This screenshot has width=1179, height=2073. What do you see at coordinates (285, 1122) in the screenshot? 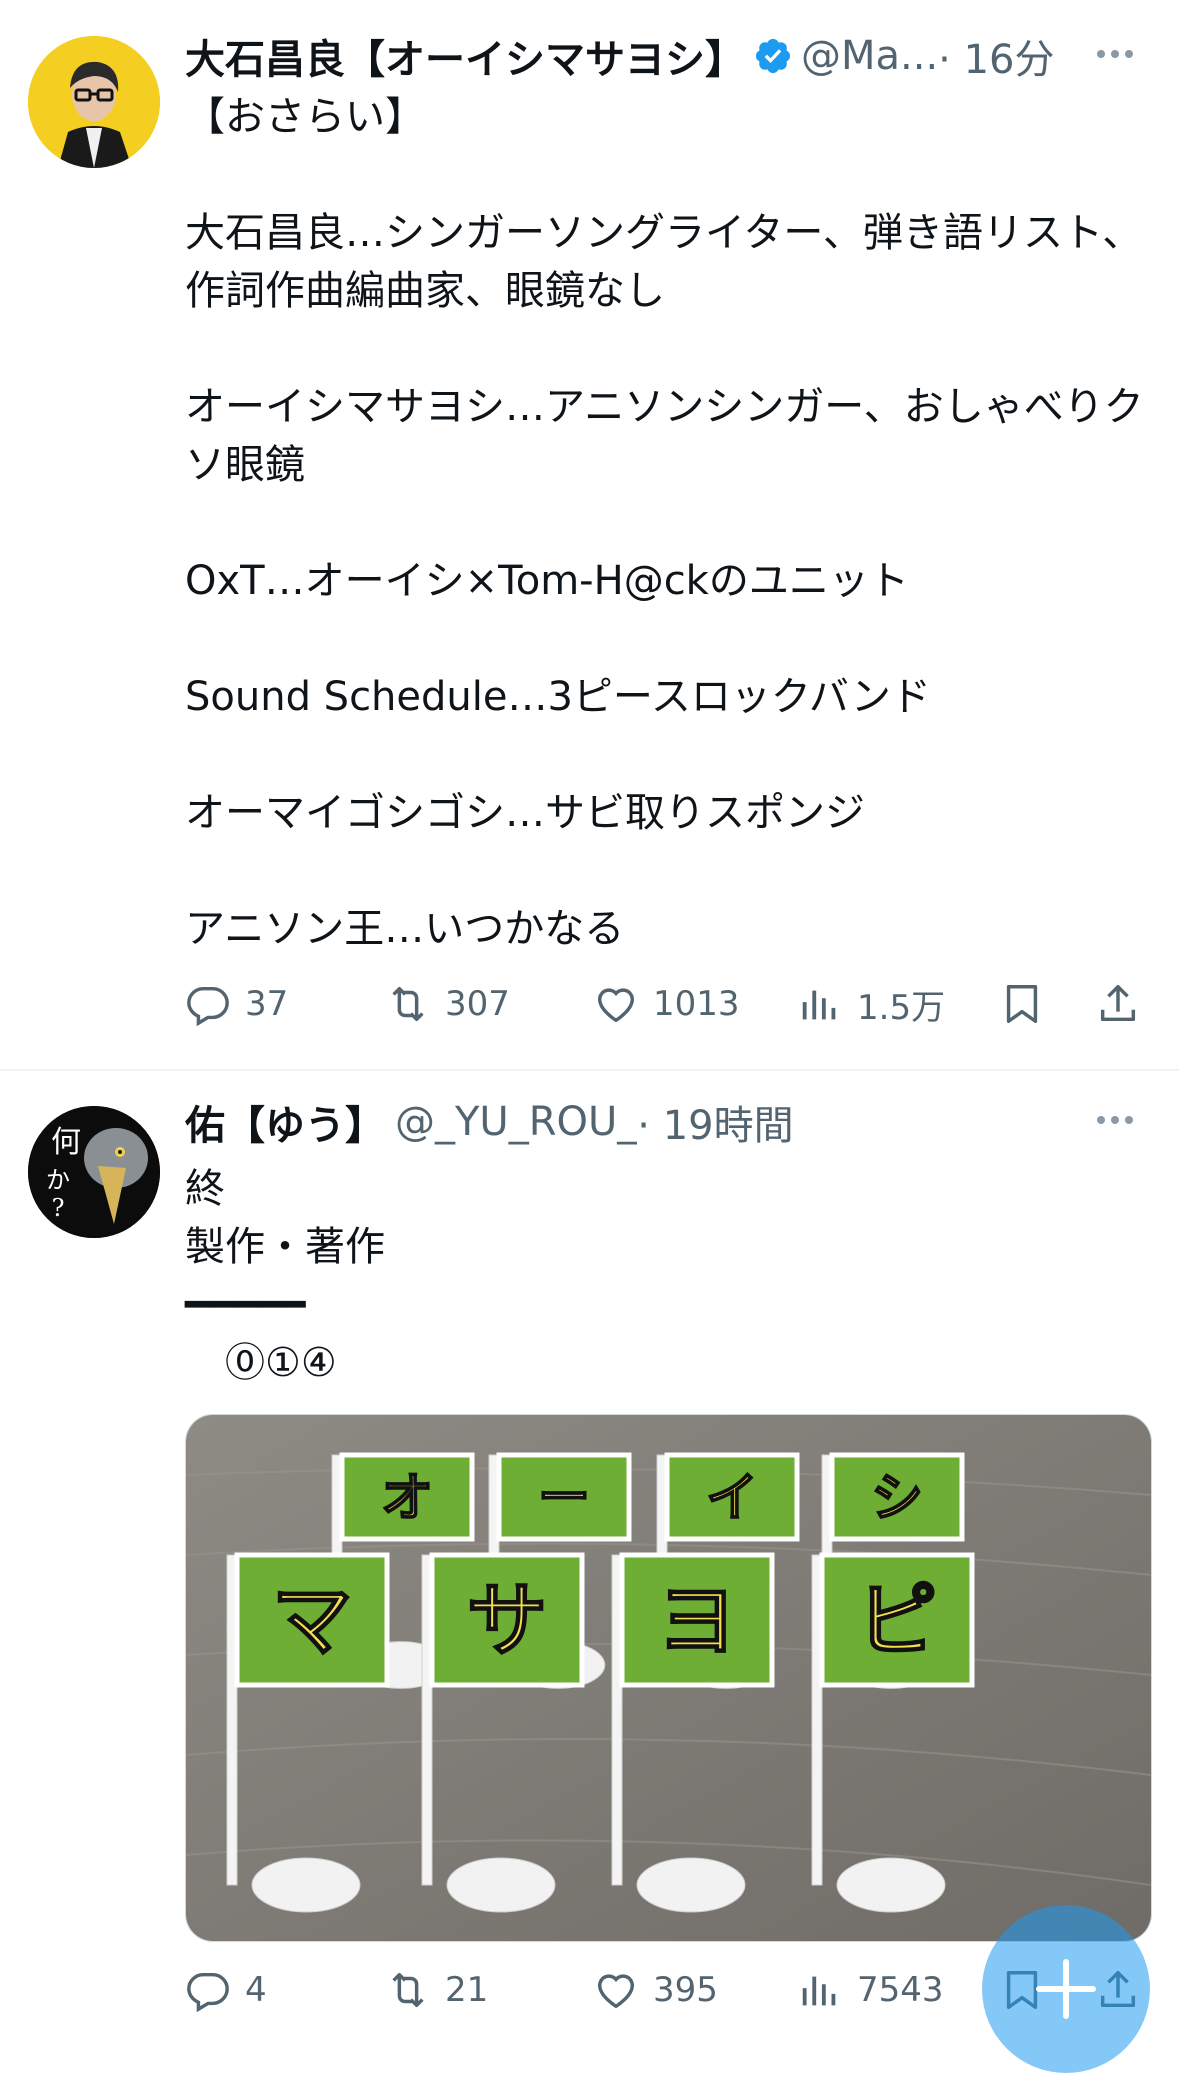
I see `author-name: 佑【ゆう】` at bounding box center [285, 1122].